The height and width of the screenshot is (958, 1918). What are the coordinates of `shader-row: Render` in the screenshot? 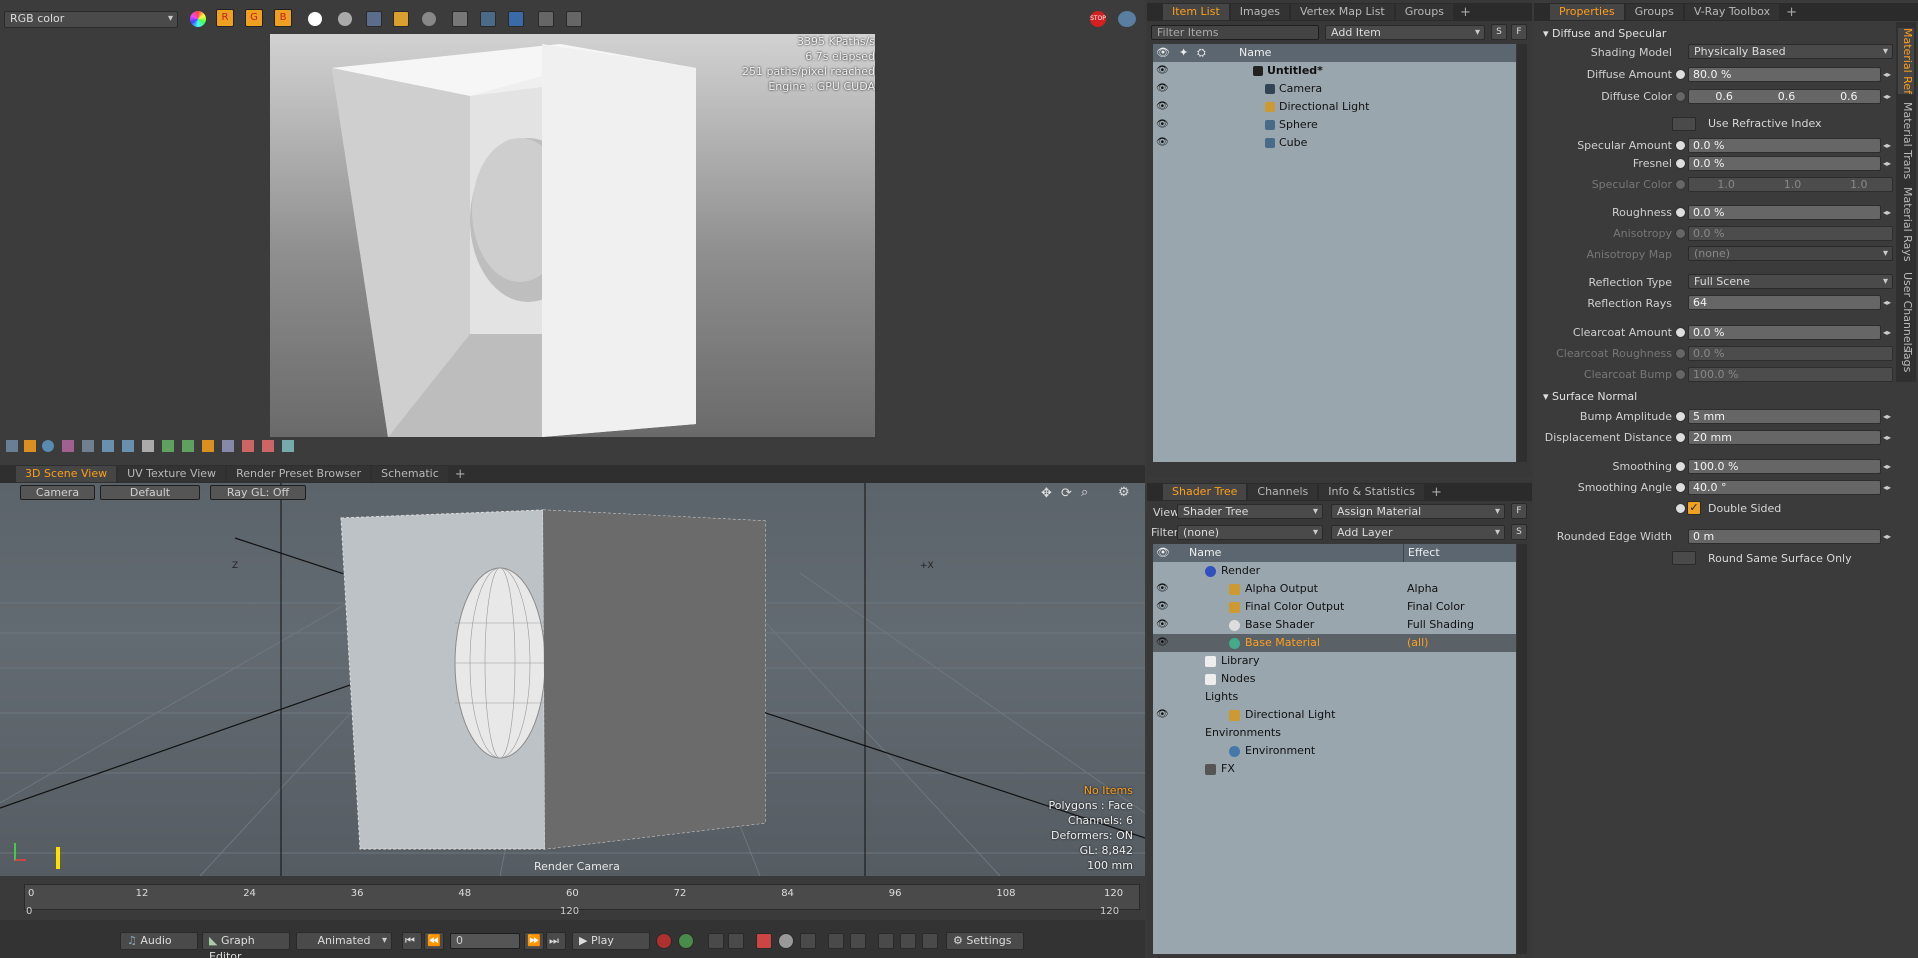 It's located at (1334, 571).